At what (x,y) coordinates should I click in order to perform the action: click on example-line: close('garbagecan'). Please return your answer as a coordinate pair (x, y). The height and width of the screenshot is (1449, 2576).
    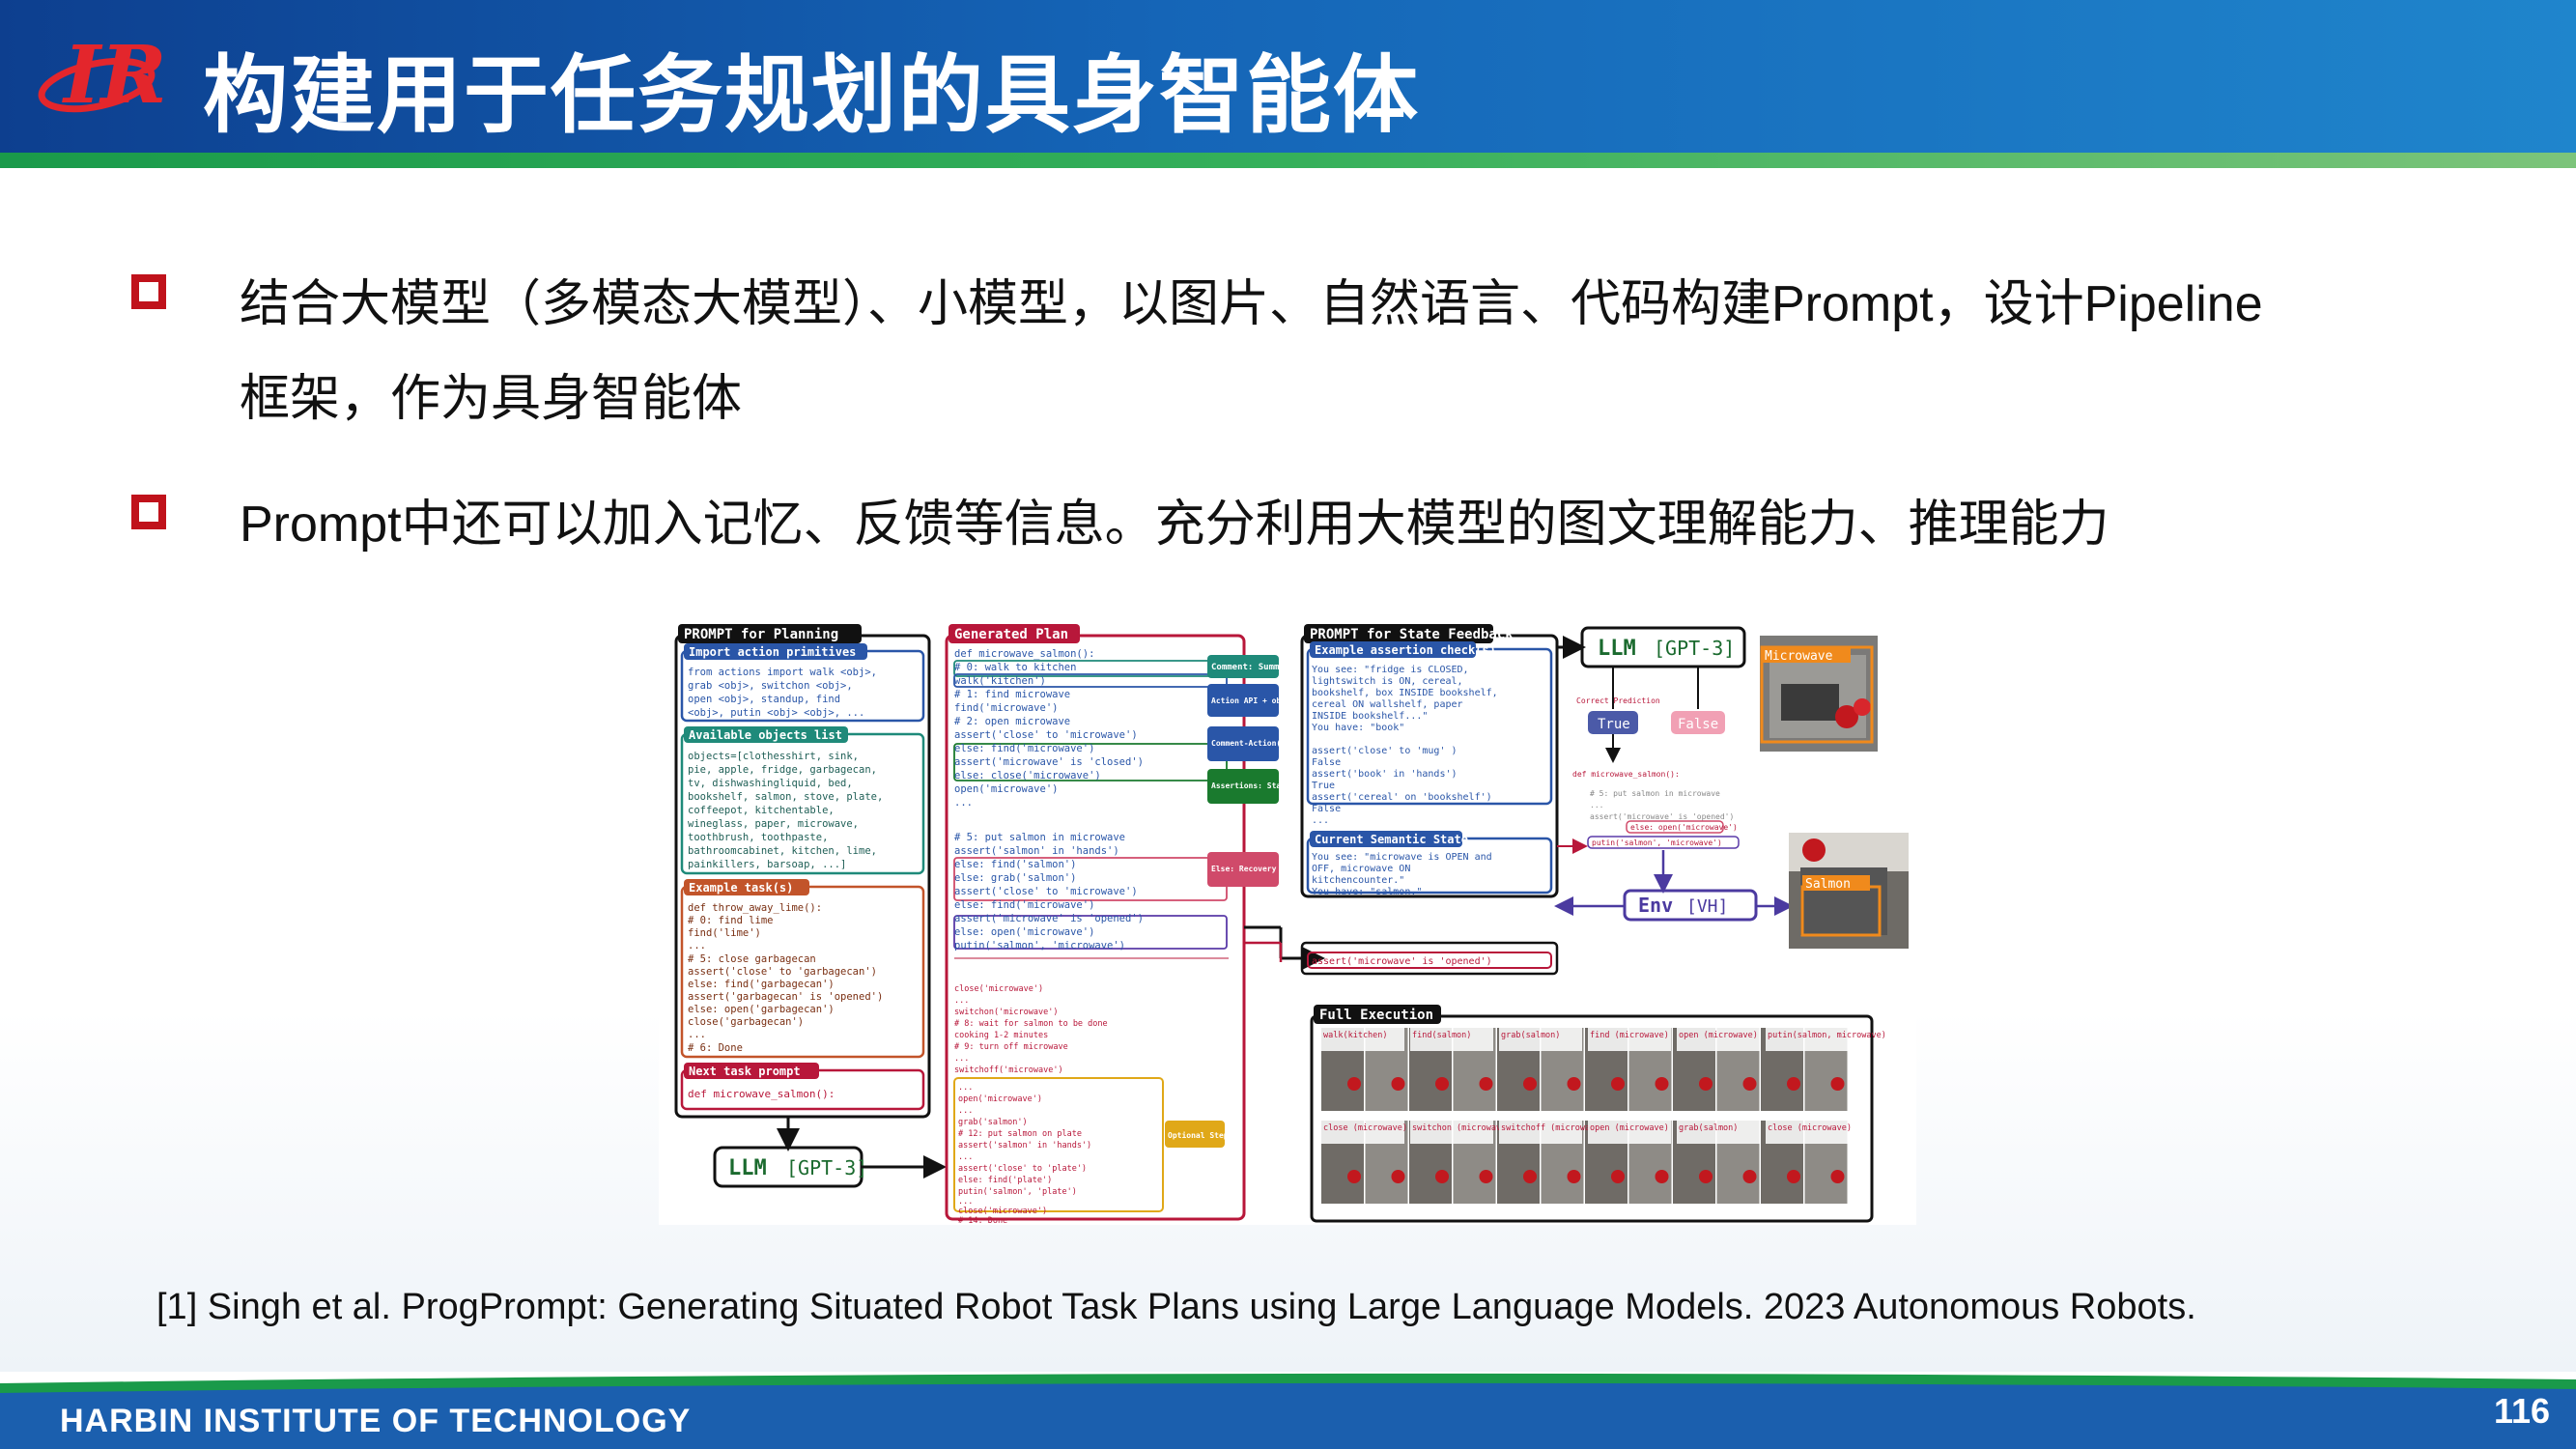
    Looking at the image, I should click on (746, 1022).